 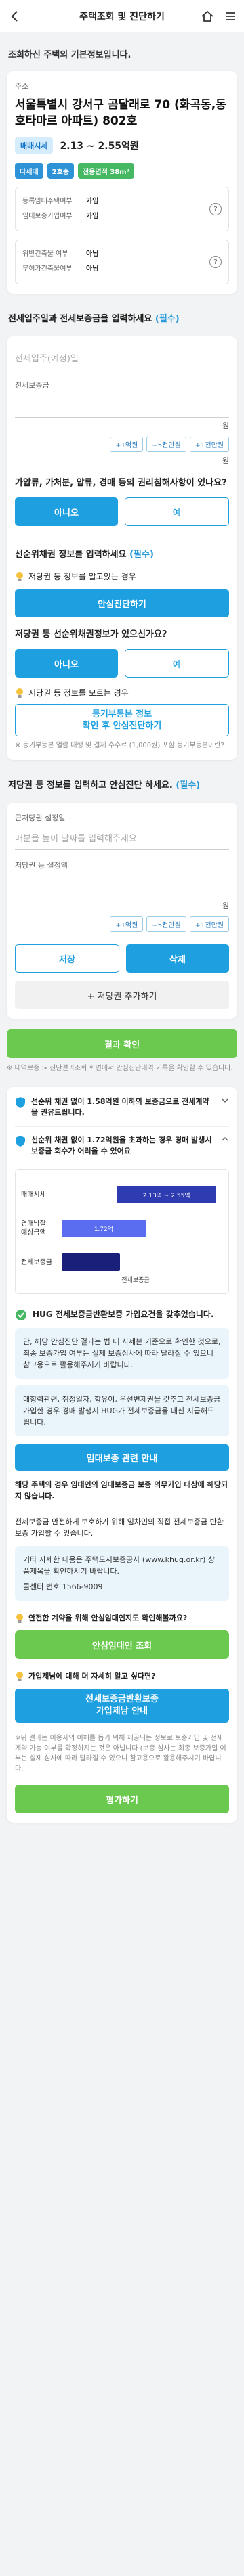 I want to click on delete-button: 삭제, so click(x=177, y=958).